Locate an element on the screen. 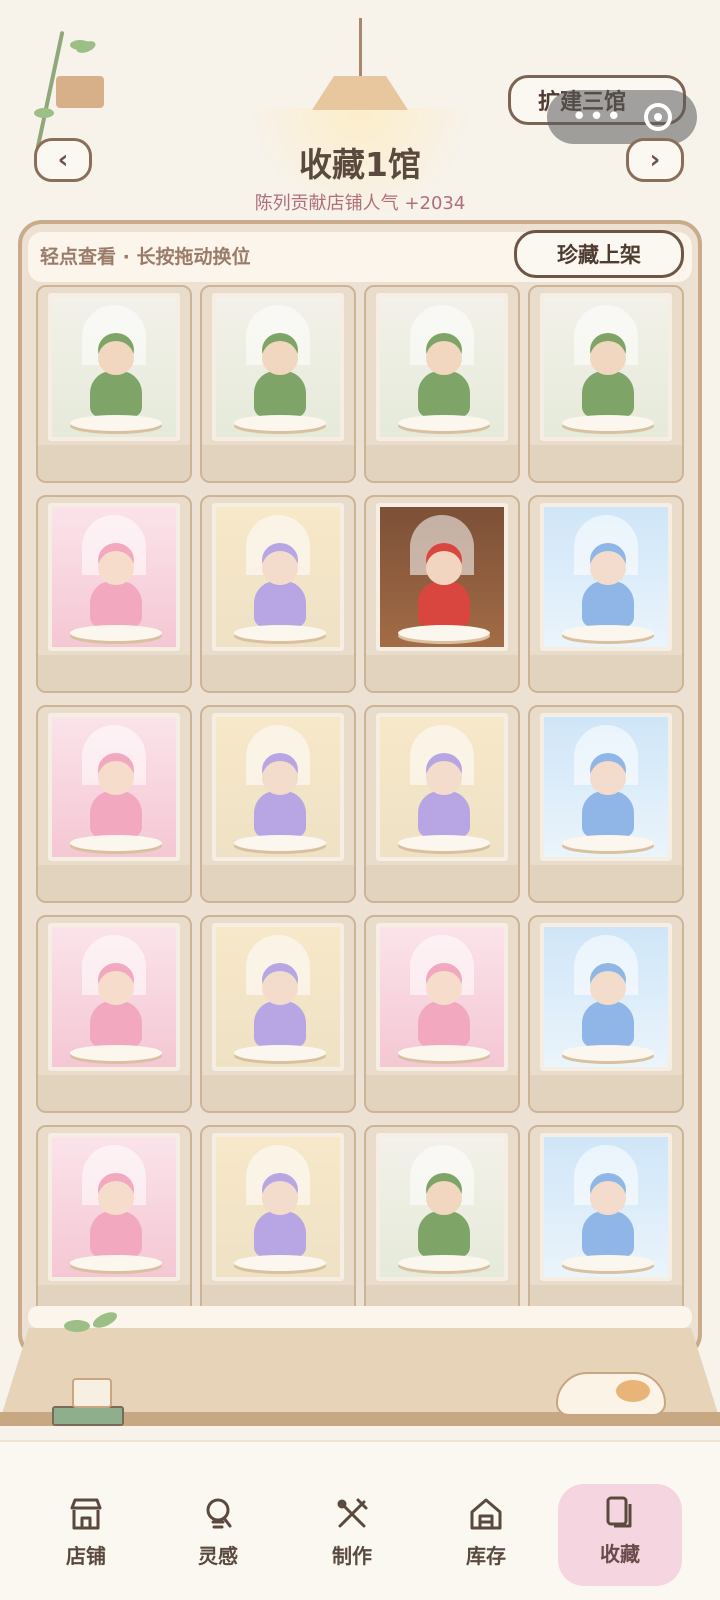 The height and width of the screenshot is (1600, 720). figure-card-letter-bunny is located at coordinates (114, 997).